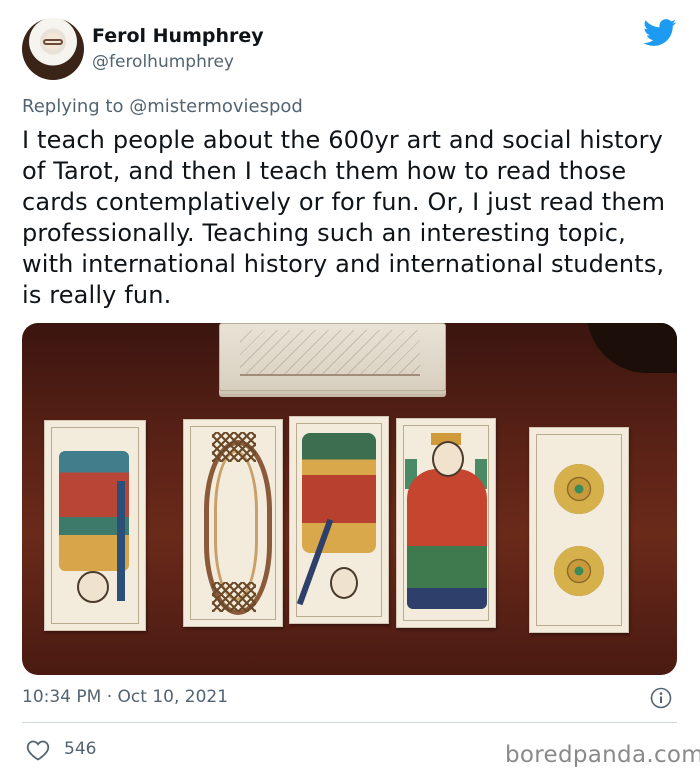 The height and width of the screenshot is (777, 700). I want to click on reply-mention-link: @mistermoviespod, so click(216, 106).